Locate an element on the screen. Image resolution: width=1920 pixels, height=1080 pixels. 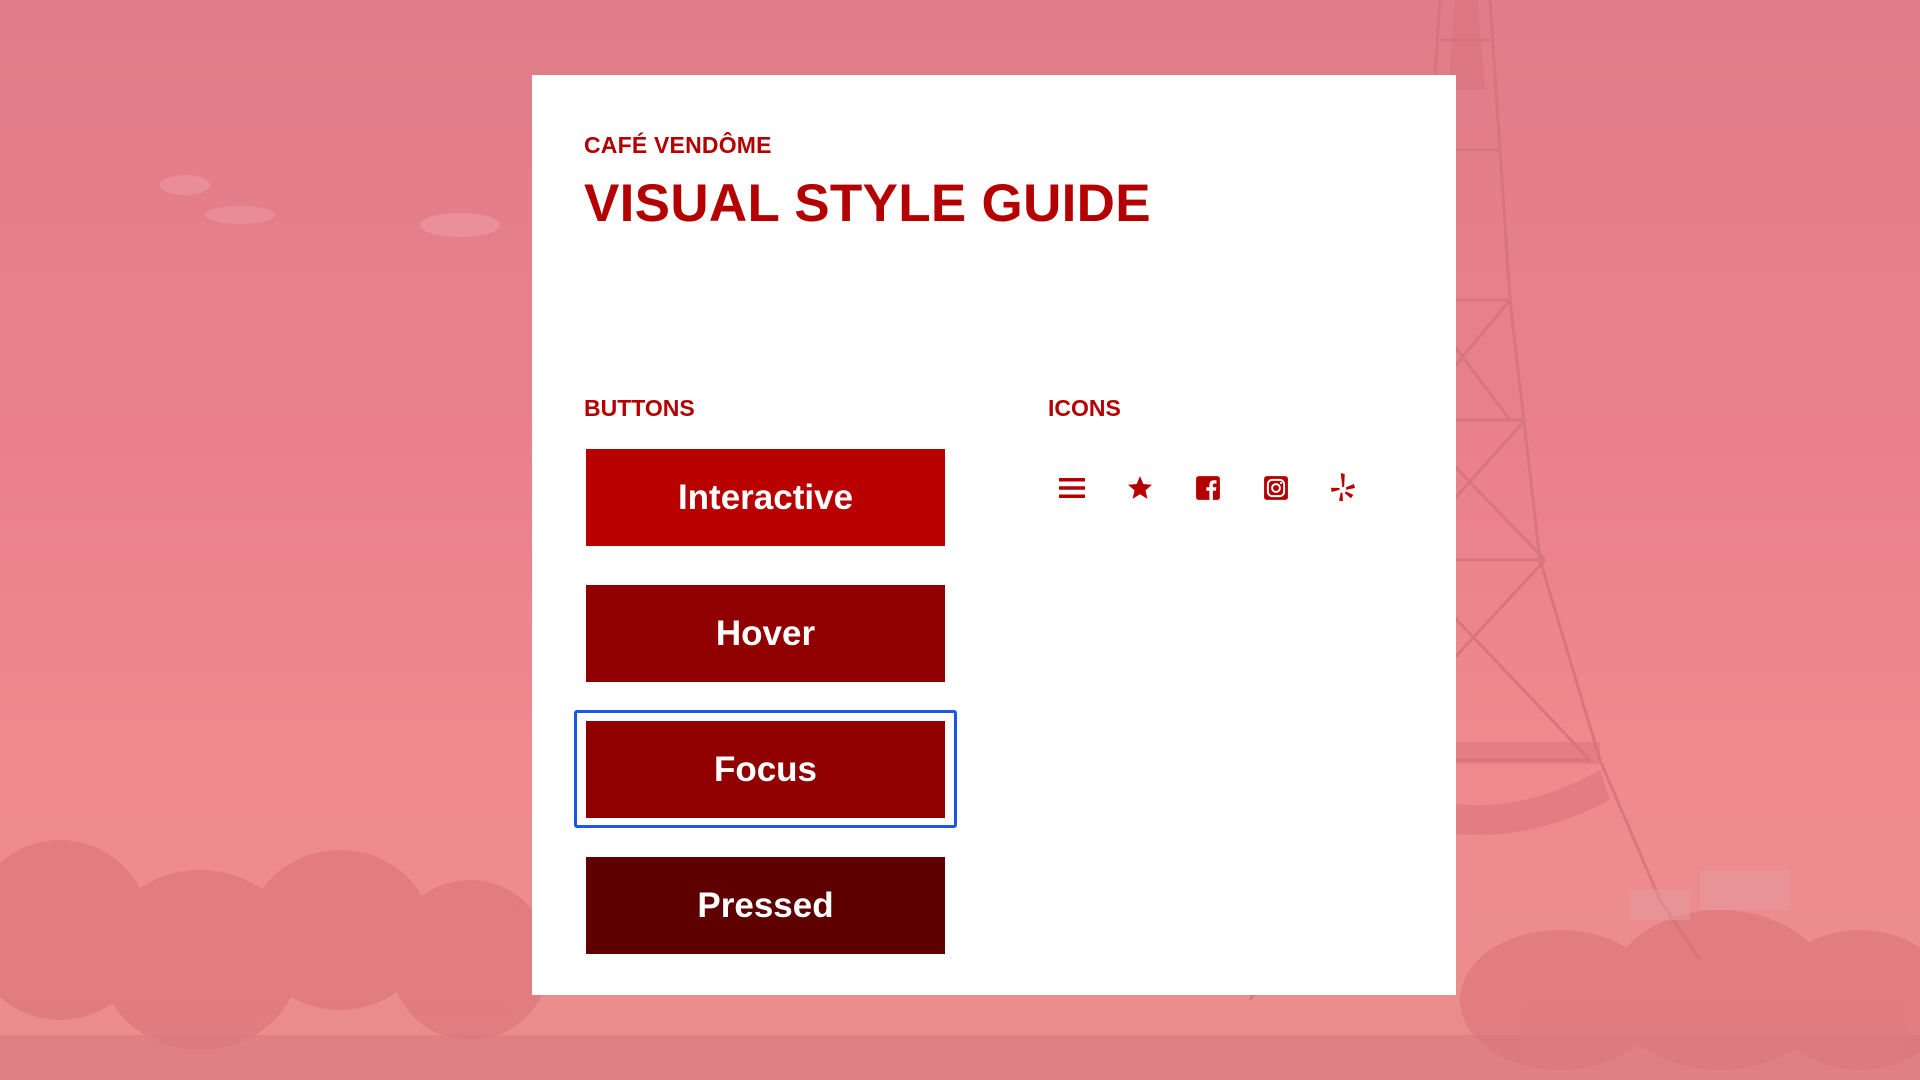
brand-name: CAFÉ VENDÔME is located at coordinates (678, 145).